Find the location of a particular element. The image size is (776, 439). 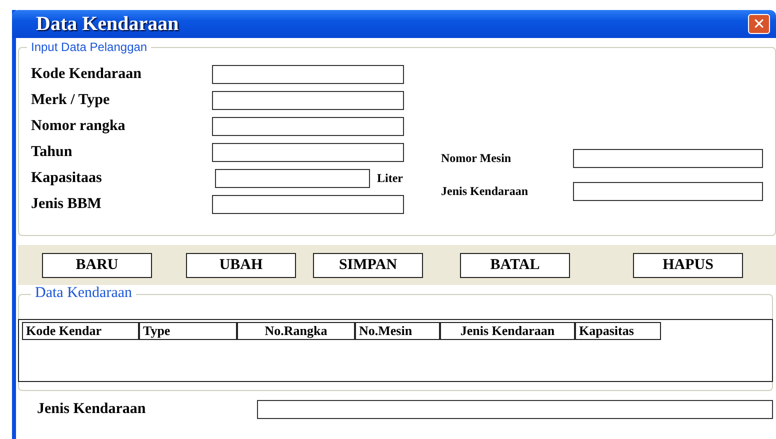

action-button: BARU is located at coordinates (97, 265).